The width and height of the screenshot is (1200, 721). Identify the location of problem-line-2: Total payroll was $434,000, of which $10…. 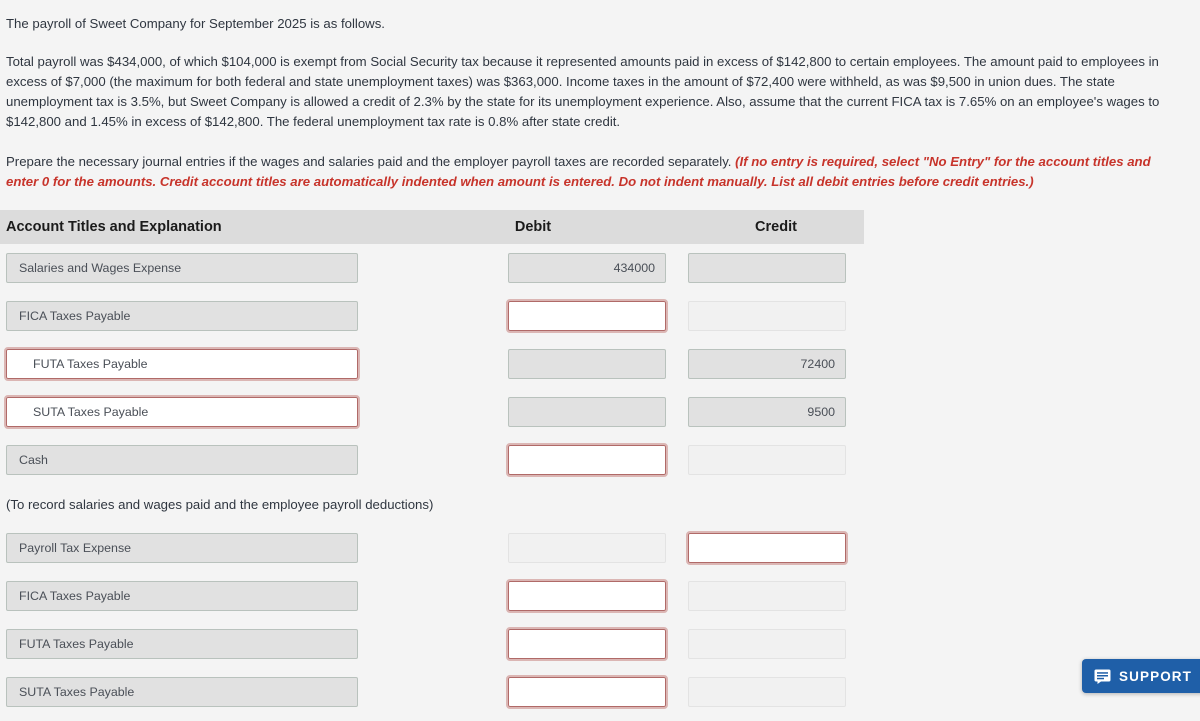
(583, 91).